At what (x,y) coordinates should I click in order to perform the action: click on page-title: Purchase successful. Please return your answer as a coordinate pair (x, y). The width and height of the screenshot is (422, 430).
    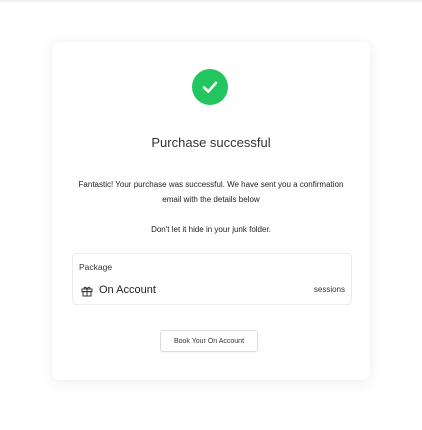
    Looking at the image, I should click on (211, 142).